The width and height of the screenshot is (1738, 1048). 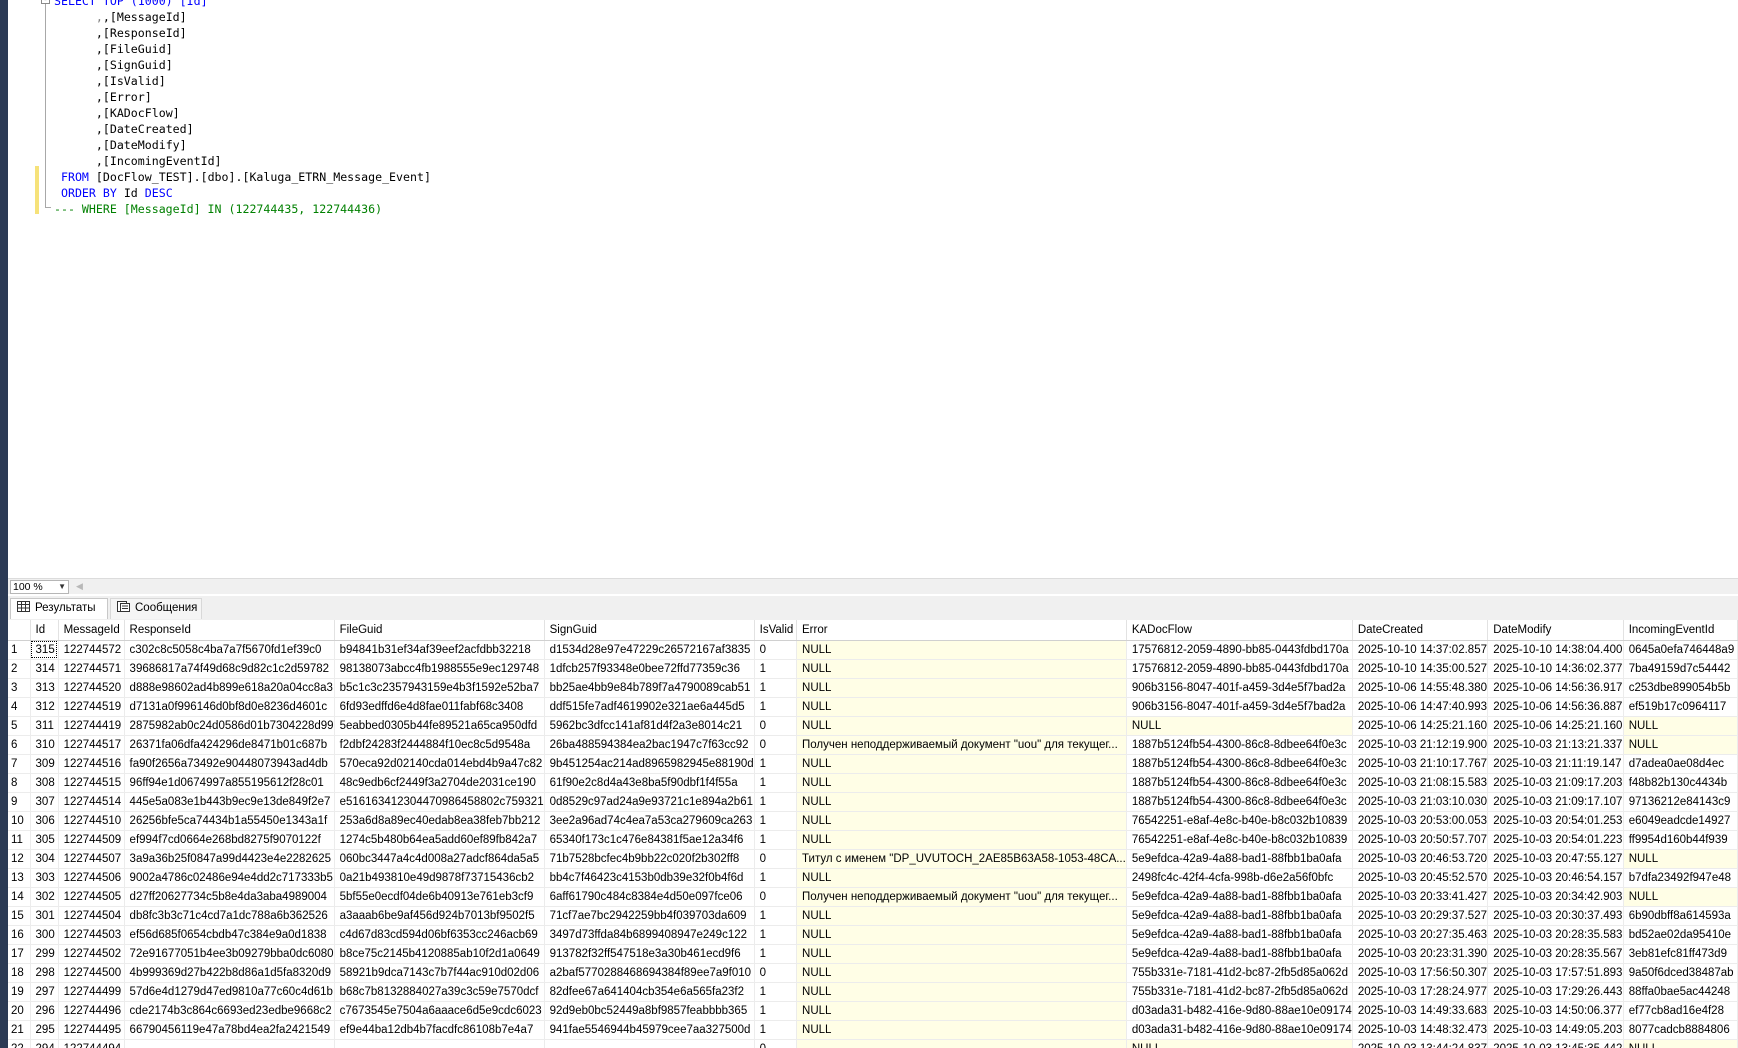 What do you see at coordinates (229, 897) in the screenshot?
I see `cell-response-id: d27ff20627734c5b8e4da3aba4989004` at bounding box center [229, 897].